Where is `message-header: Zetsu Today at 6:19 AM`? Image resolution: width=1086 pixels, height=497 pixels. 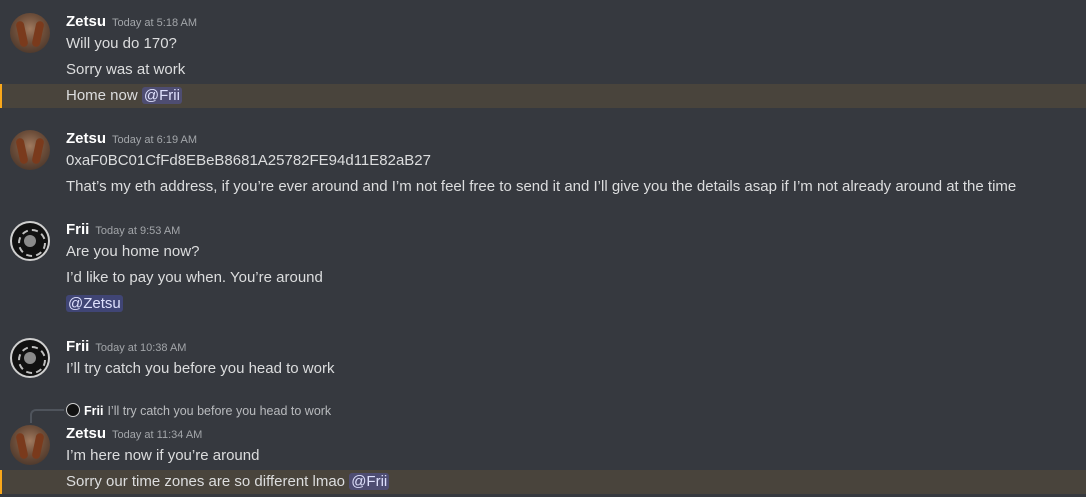
message-header: Zetsu Today at 6:19 AM is located at coordinates (131, 139).